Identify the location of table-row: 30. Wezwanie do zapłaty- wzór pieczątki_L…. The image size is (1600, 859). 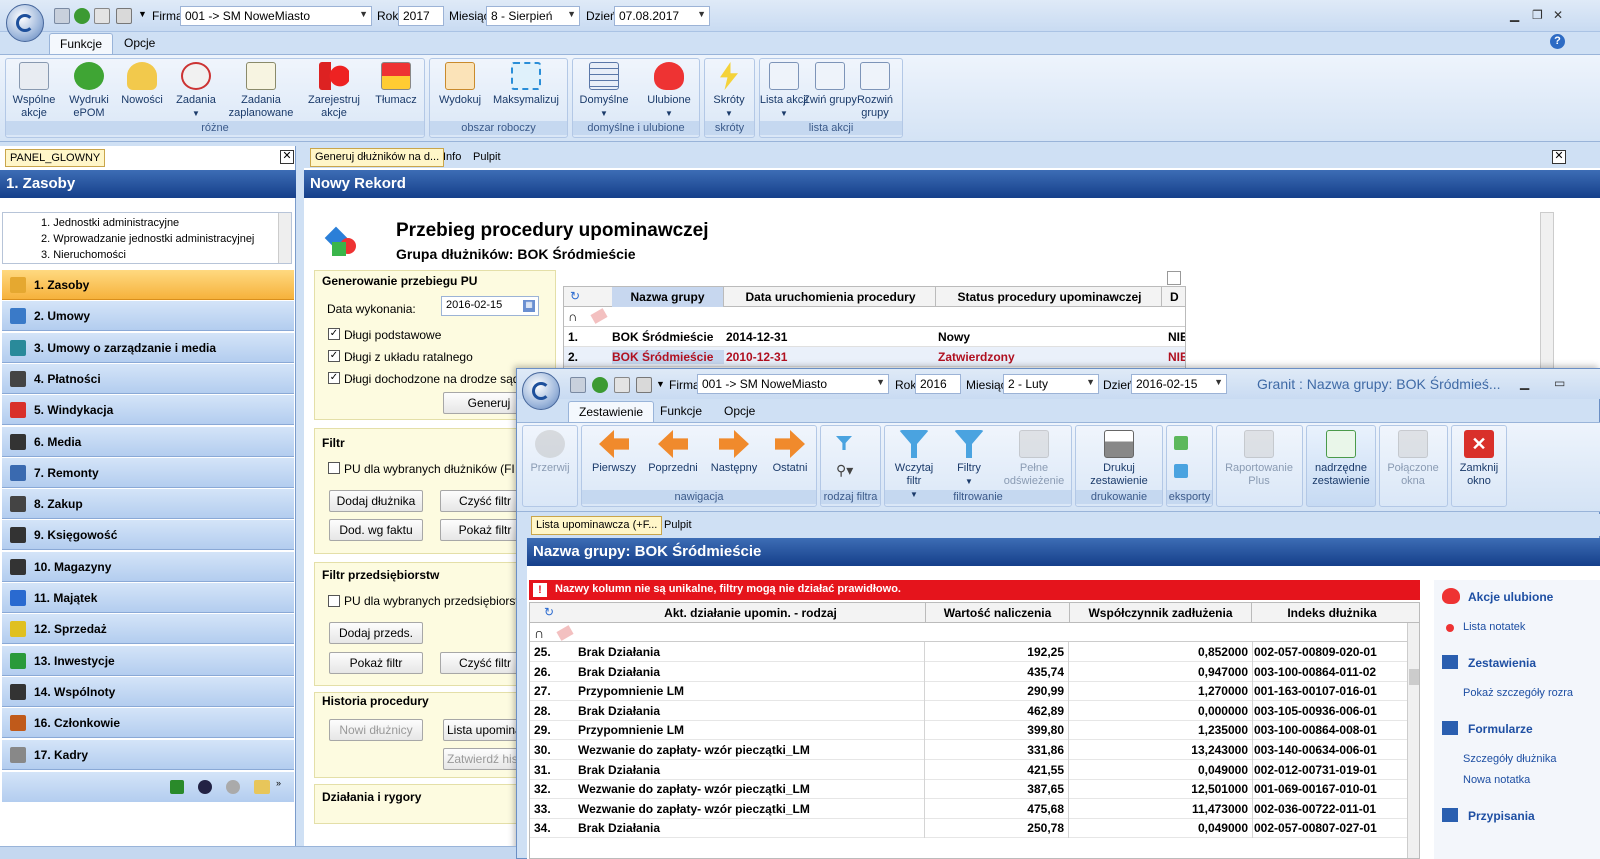
(968, 750).